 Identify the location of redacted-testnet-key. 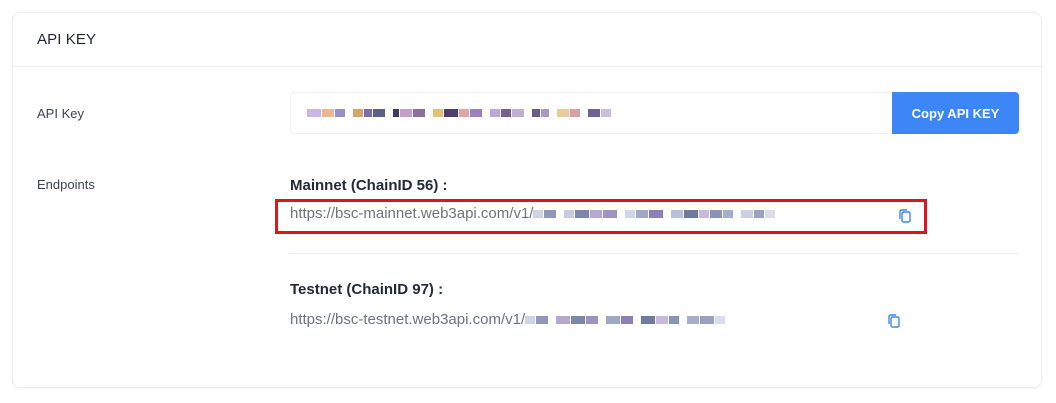
(625, 320).